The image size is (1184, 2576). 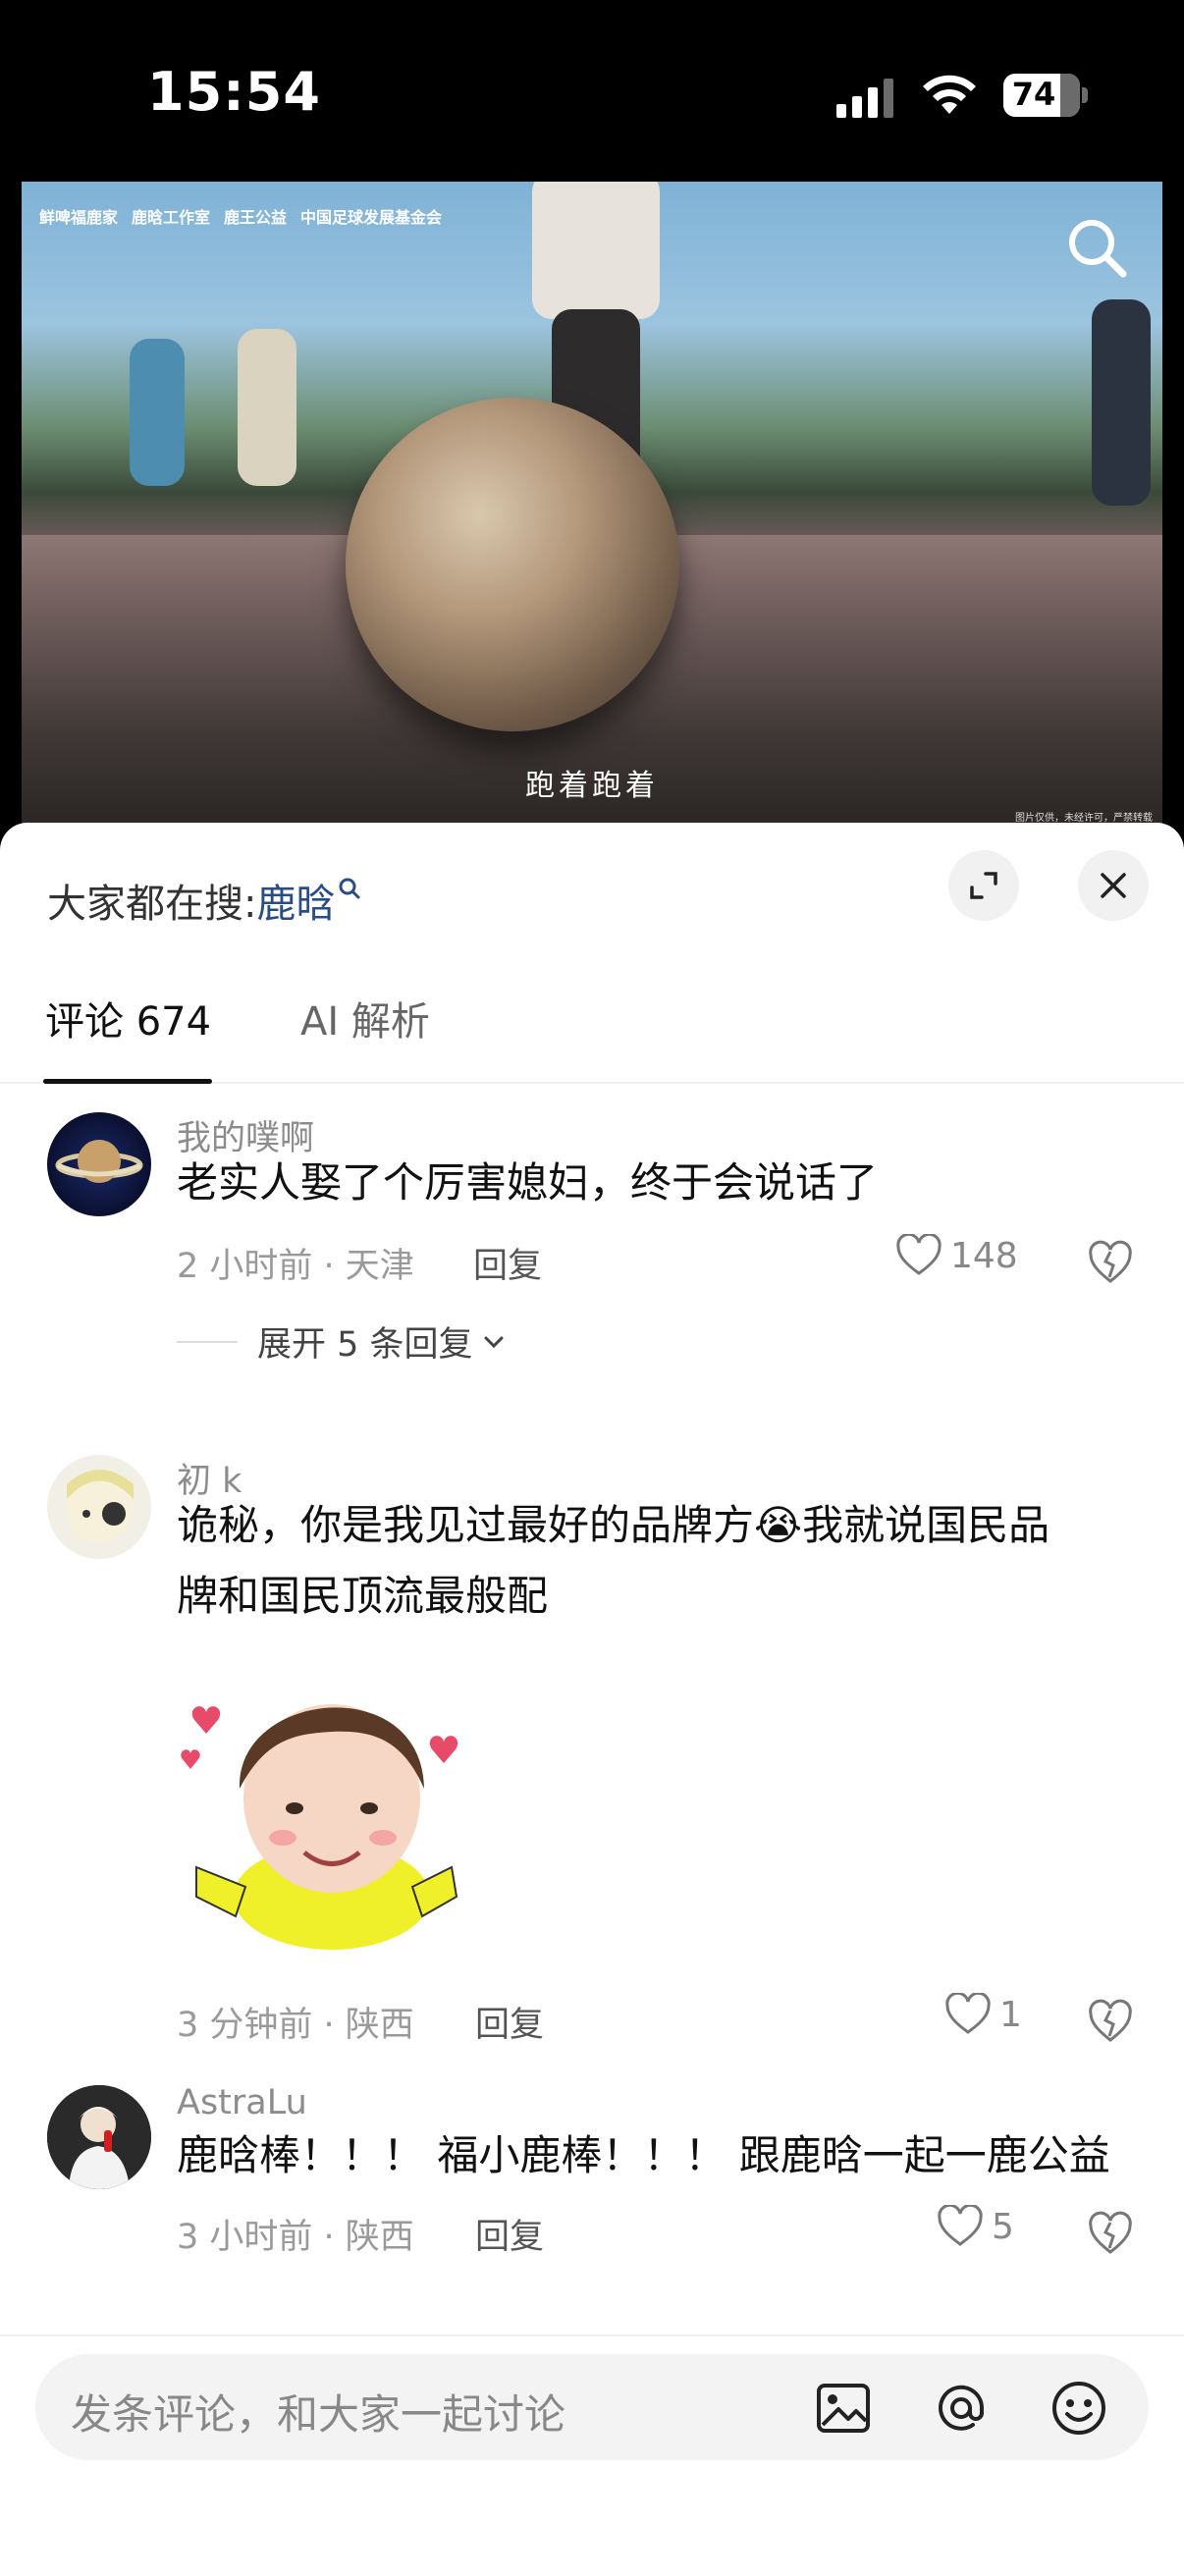 I want to click on comment-text-part: 牌和国民顶流最般配, so click(x=363, y=1596).